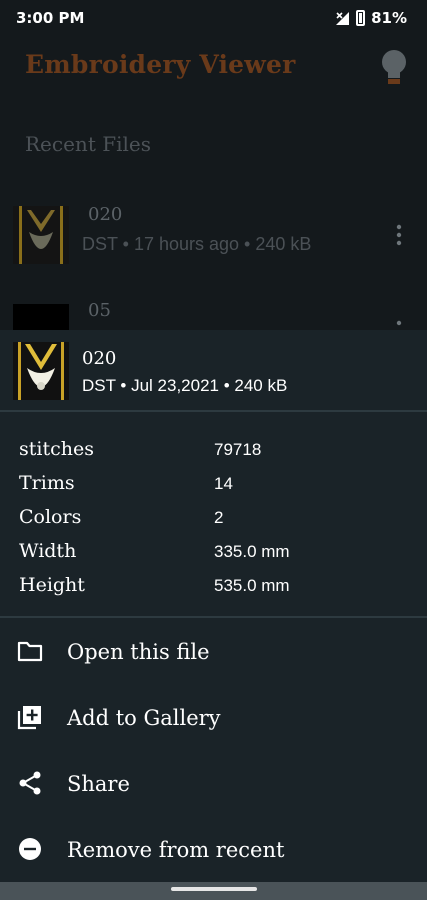 Image resolution: width=427 pixels, height=900 pixels. What do you see at coordinates (52, 585) in the screenshot?
I see `detail-label: Height` at bounding box center [52, 585].